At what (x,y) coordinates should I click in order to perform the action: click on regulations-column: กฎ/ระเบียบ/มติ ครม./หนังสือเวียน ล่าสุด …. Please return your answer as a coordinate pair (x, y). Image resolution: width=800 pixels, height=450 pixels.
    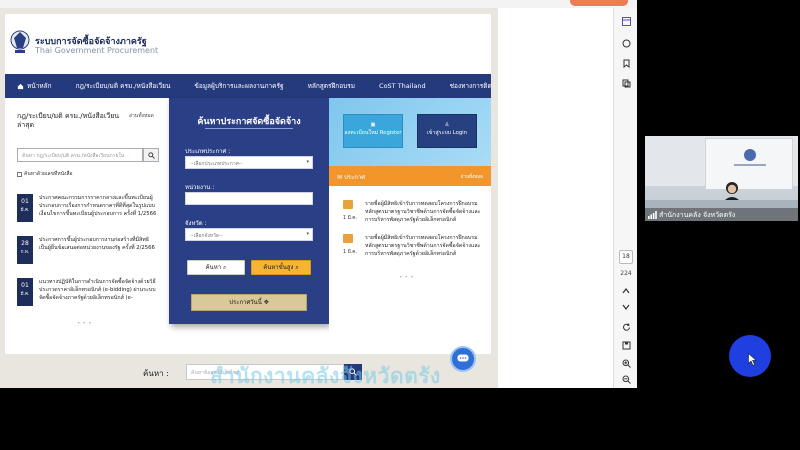
    Looking at the image, I should click on (85, 243).